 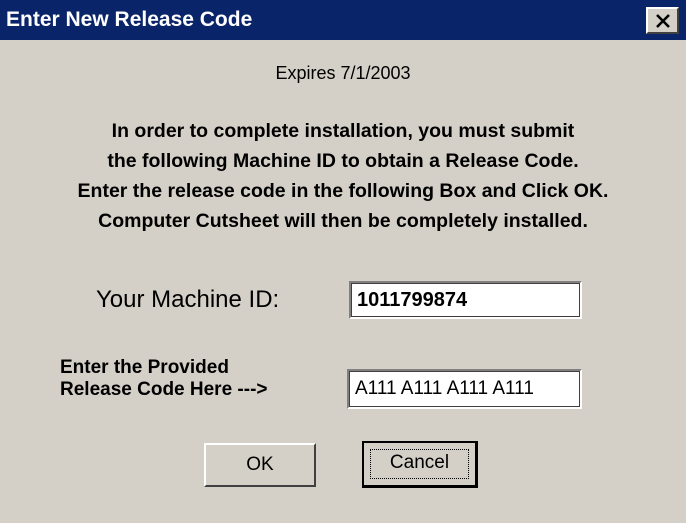 What do you see at coordinates (465, 300) in the screenshot?
I see `machine-id-field: 1011799874` at bounding box center [465, 300].